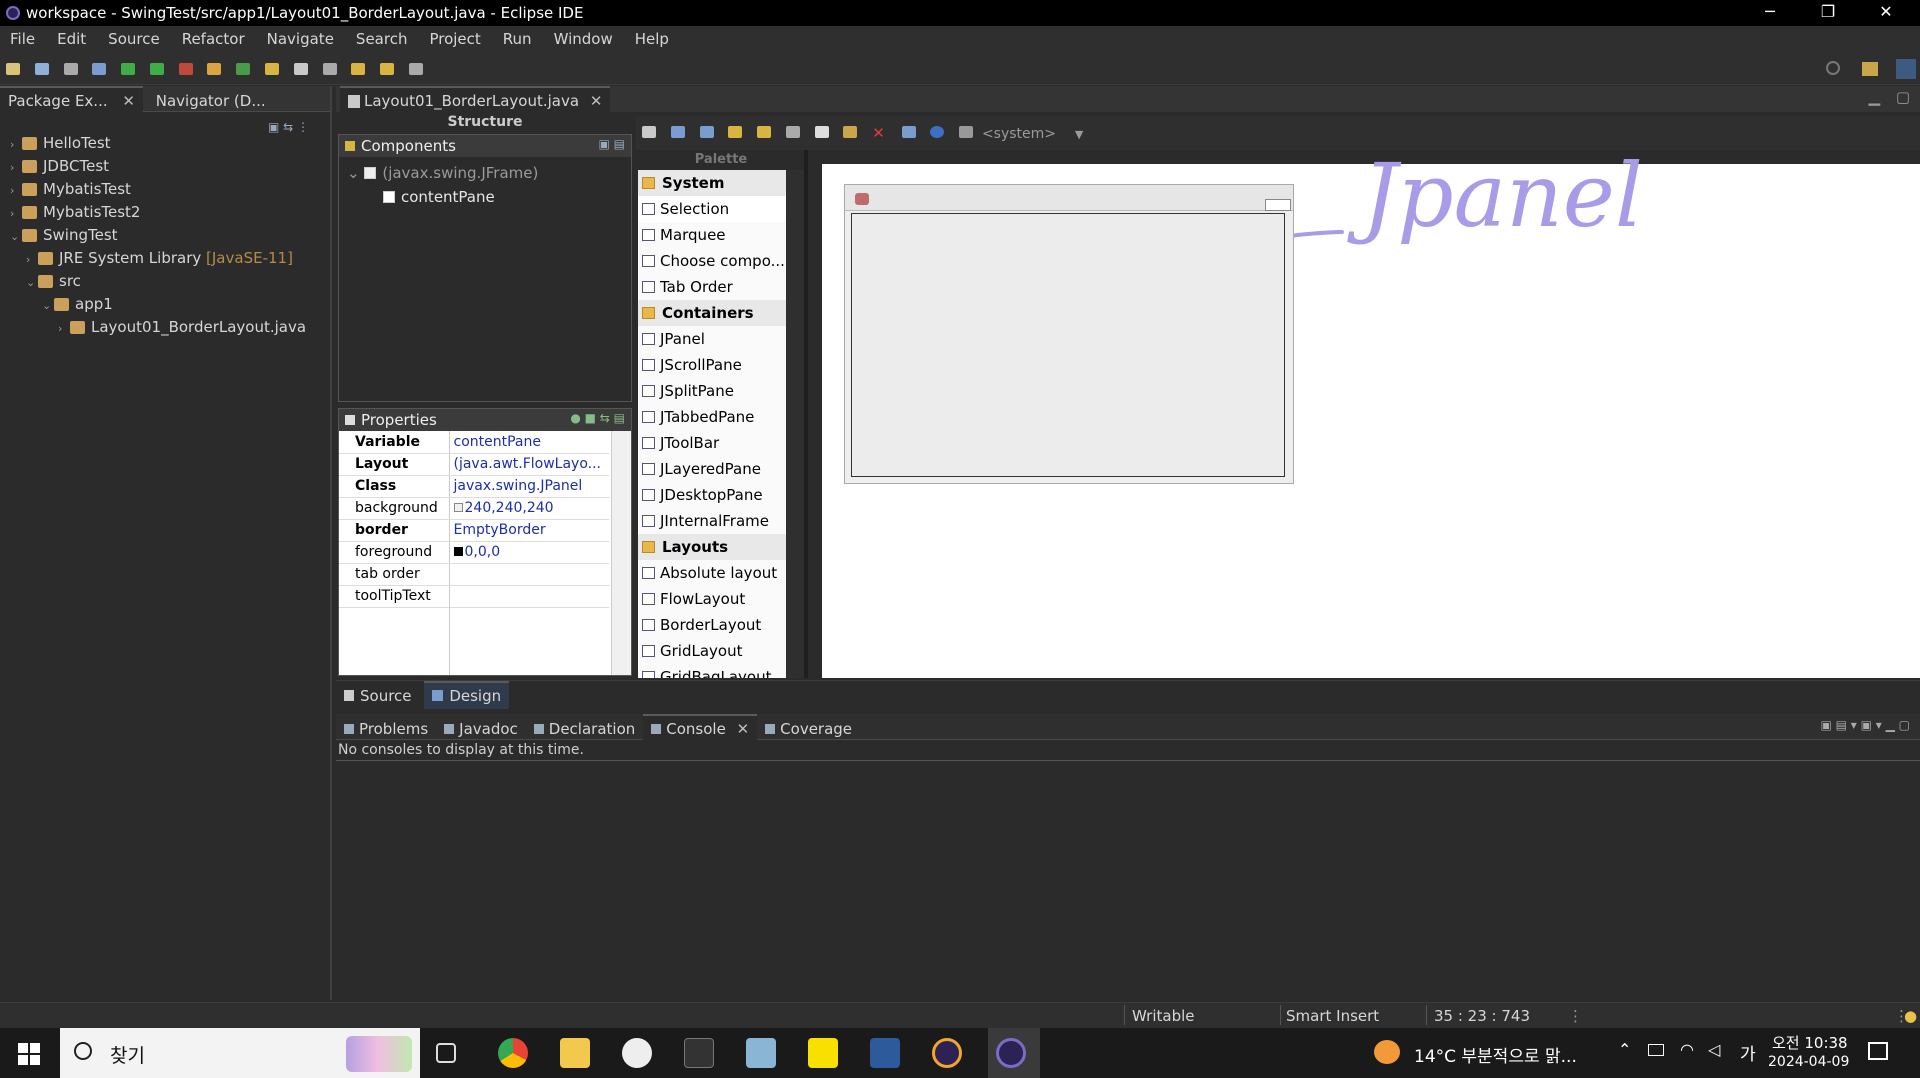  I want to click on menu-source: Source, so click(135, 37).